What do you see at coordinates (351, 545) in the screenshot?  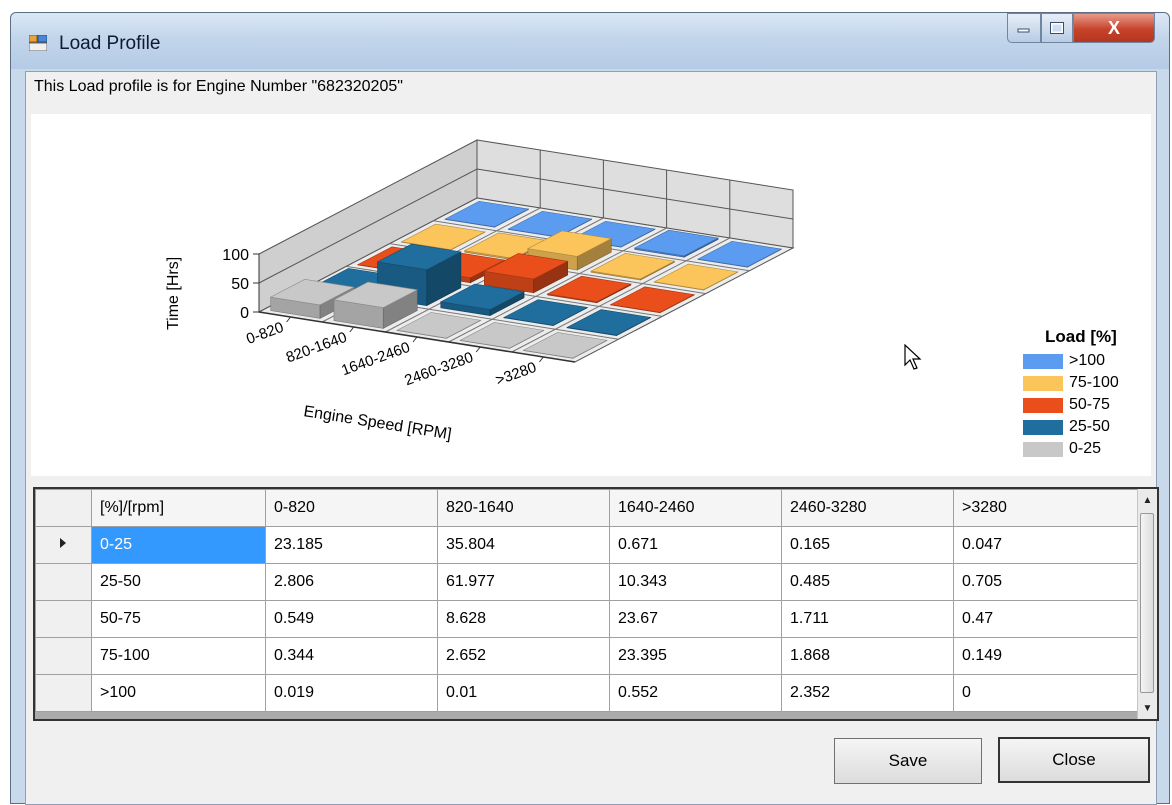 I see `table-cell: 23.185` at bounding box center [351, 545].